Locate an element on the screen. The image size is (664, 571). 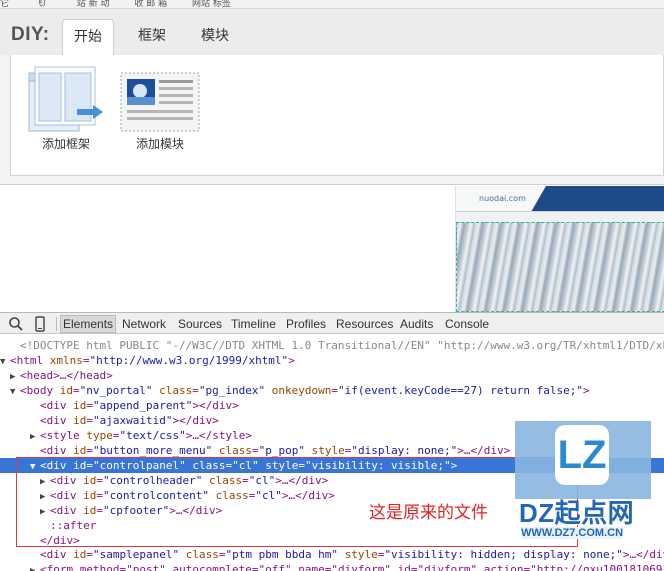
sidebar-column: nuodai.com is located at coordinates (559, 249).